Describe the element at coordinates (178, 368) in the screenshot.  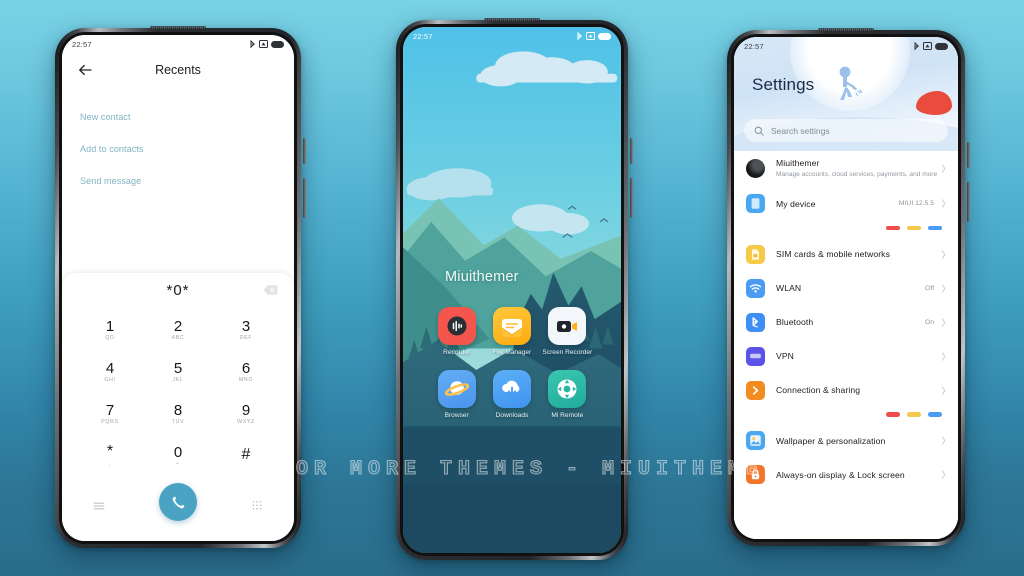
I see `key-digit: 5` at that location.